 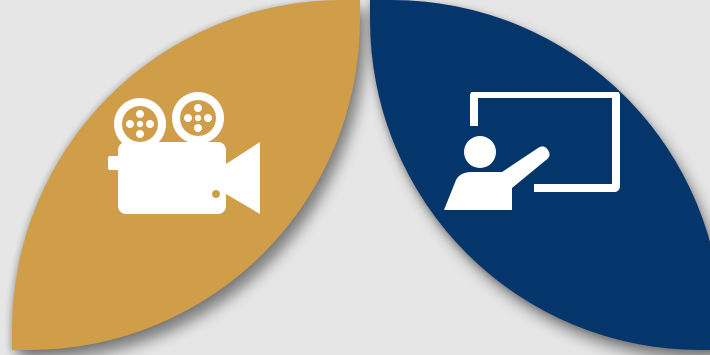 I want to click on teacher-presentation-icon, so click(x=532, y=153).